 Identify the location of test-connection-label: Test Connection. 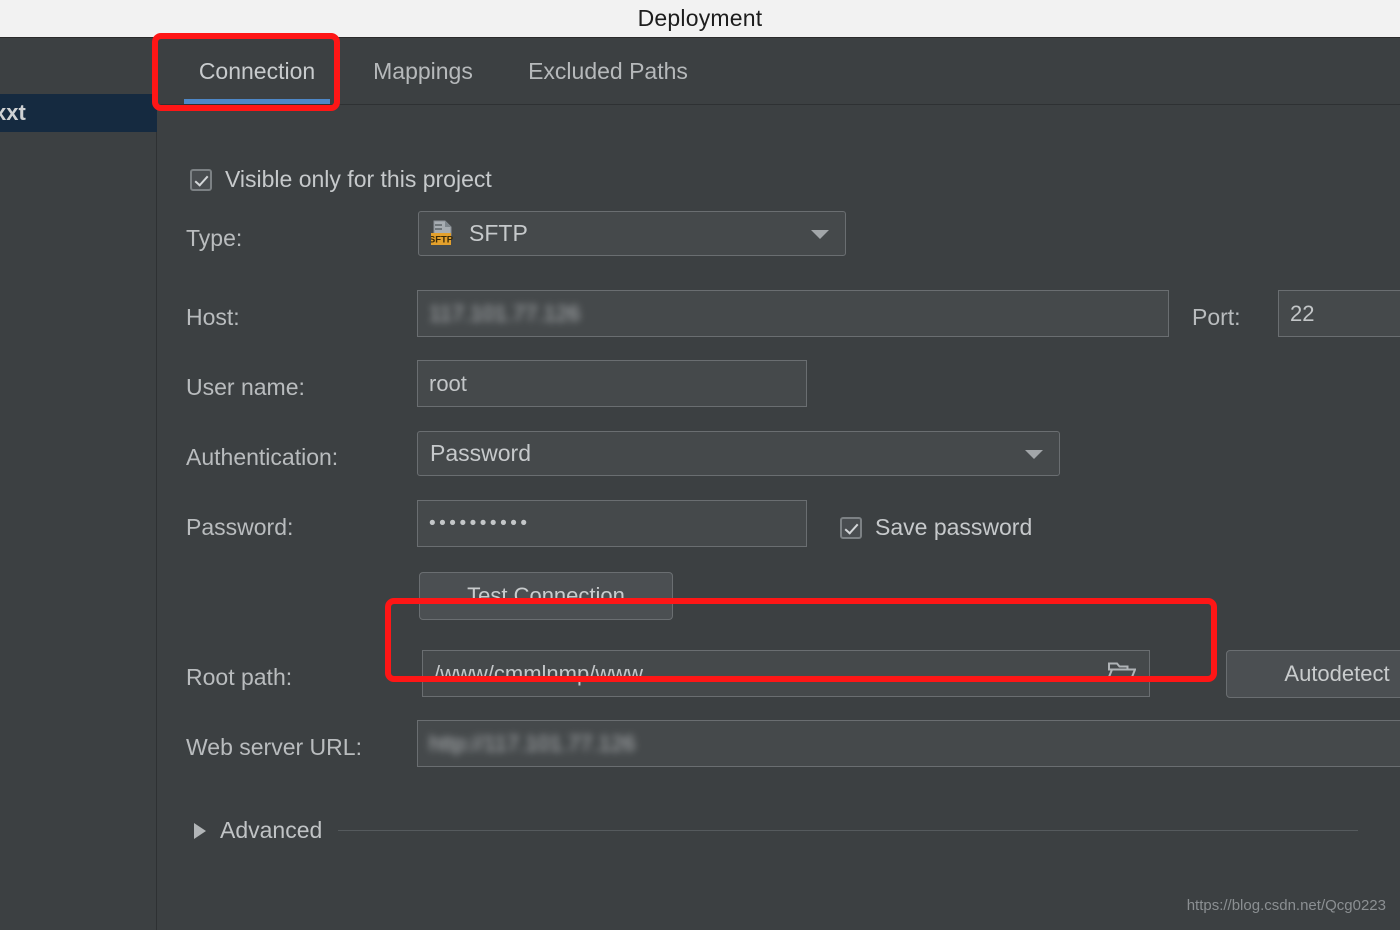
(546, 595).